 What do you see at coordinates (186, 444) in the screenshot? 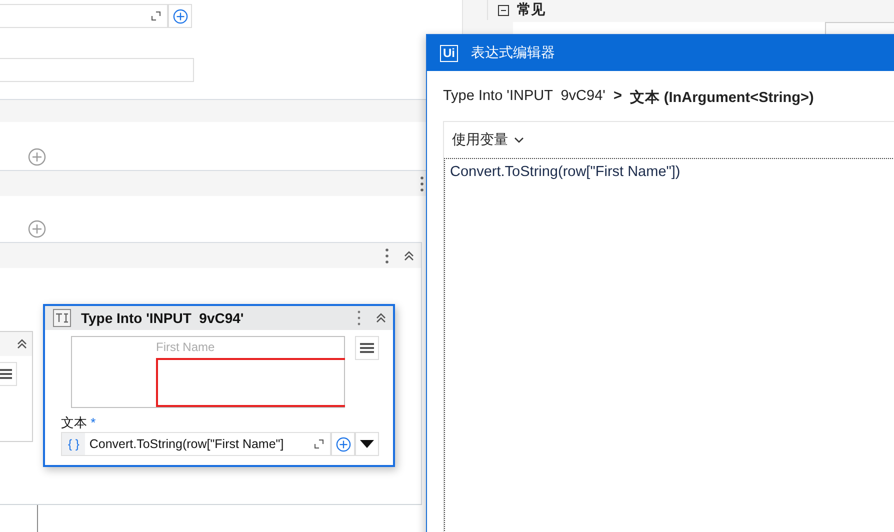
I see `field-value: Convert.ToString(row["First Name"]` at bounding box center [186, 444].